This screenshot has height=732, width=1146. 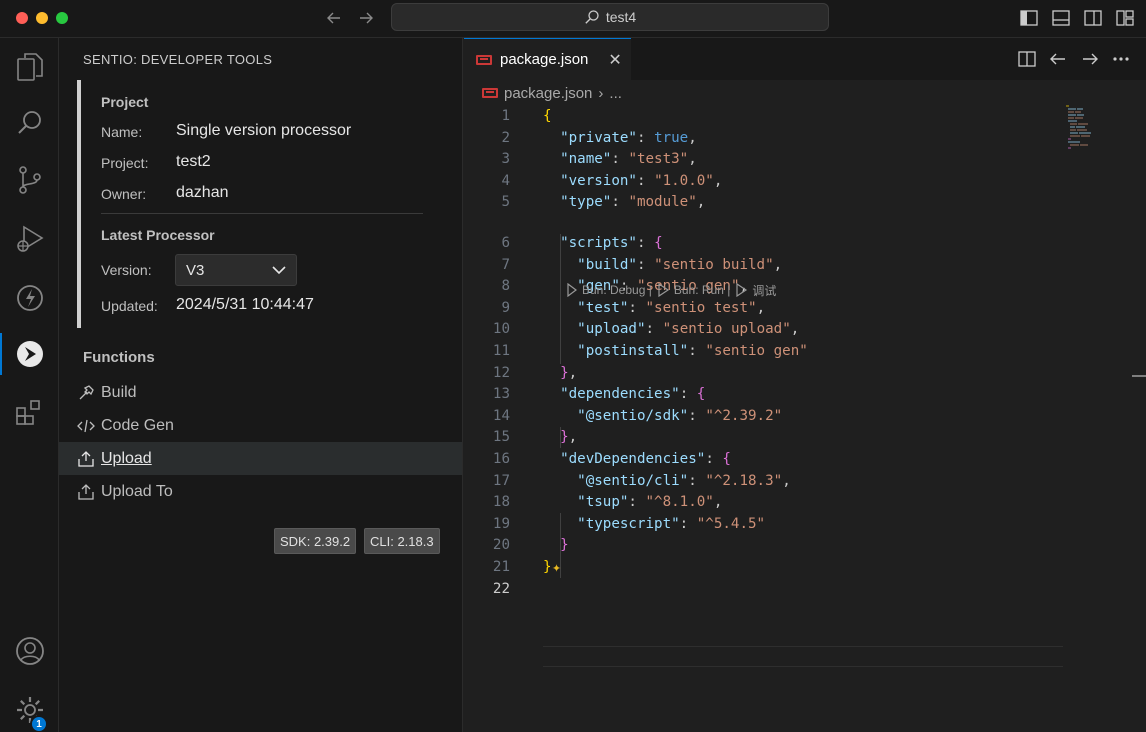 What do you see at coordinates (764, 545) in the screenshot?
I see `code-line: 20 }` at bounding box center [764, 545].